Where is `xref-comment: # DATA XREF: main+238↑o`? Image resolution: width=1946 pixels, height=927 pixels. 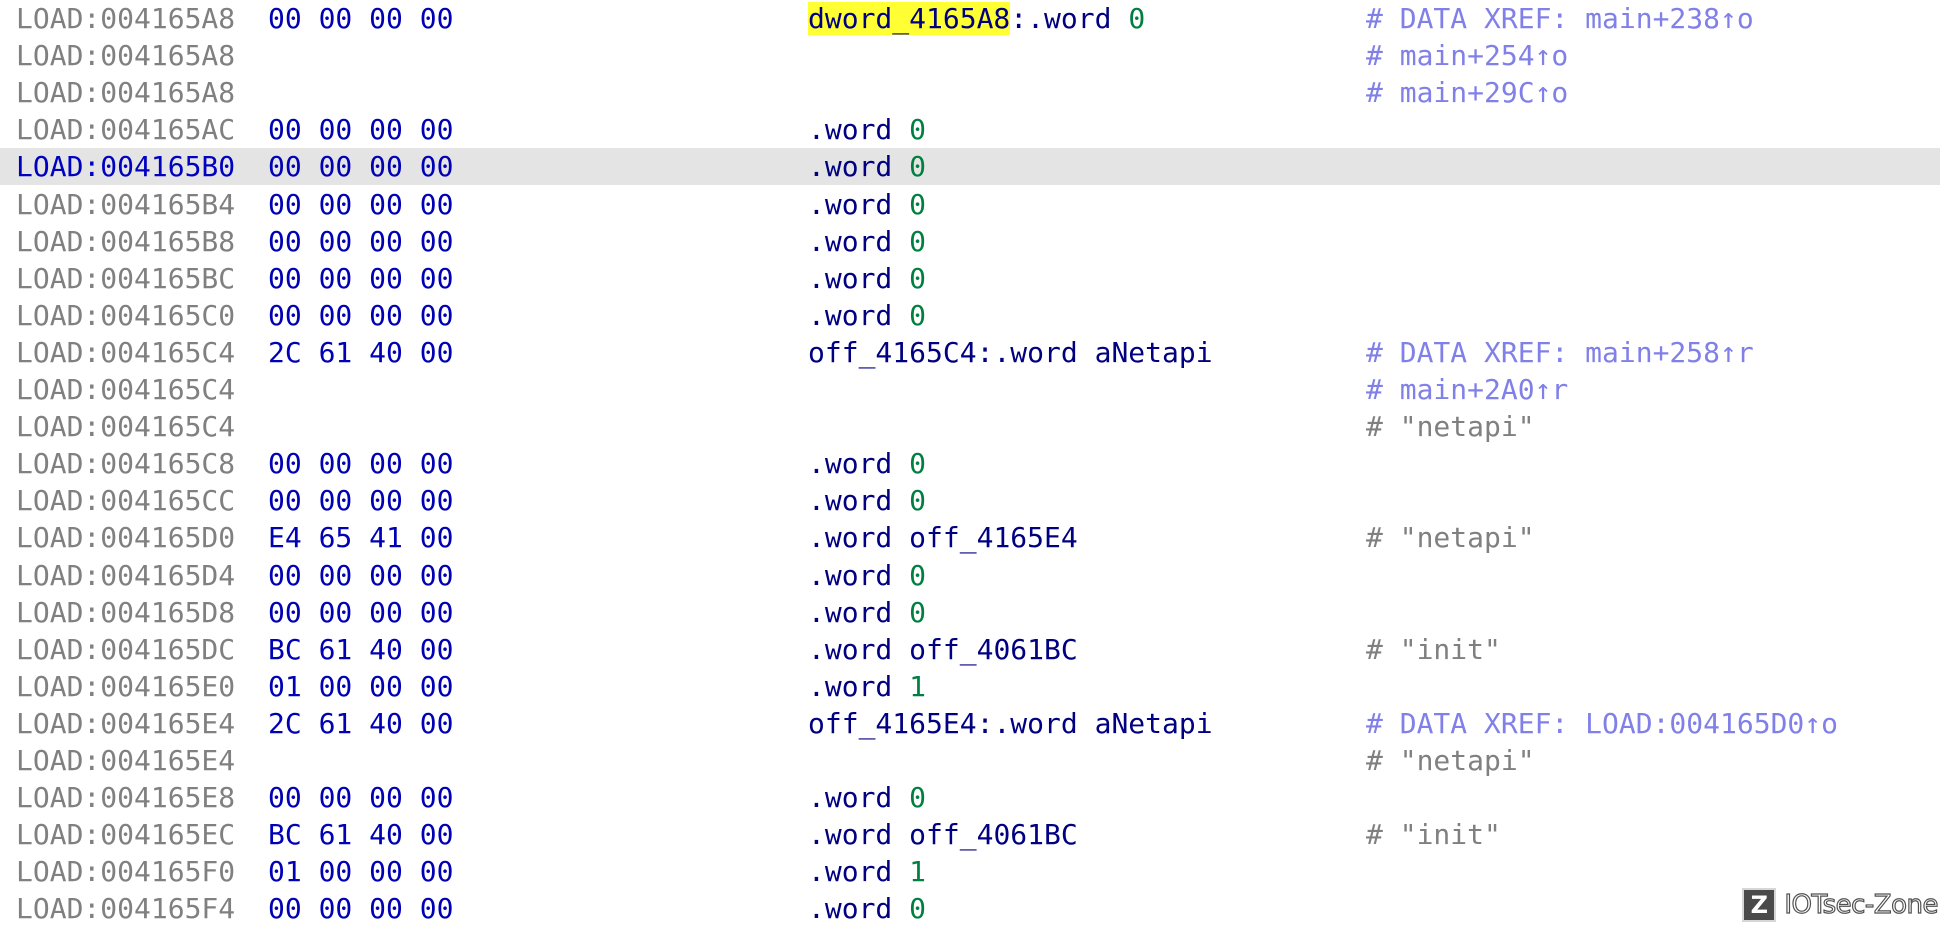 xref-comment: # DATA XREF: main+238↑o is located at coordinates (1560, 18).